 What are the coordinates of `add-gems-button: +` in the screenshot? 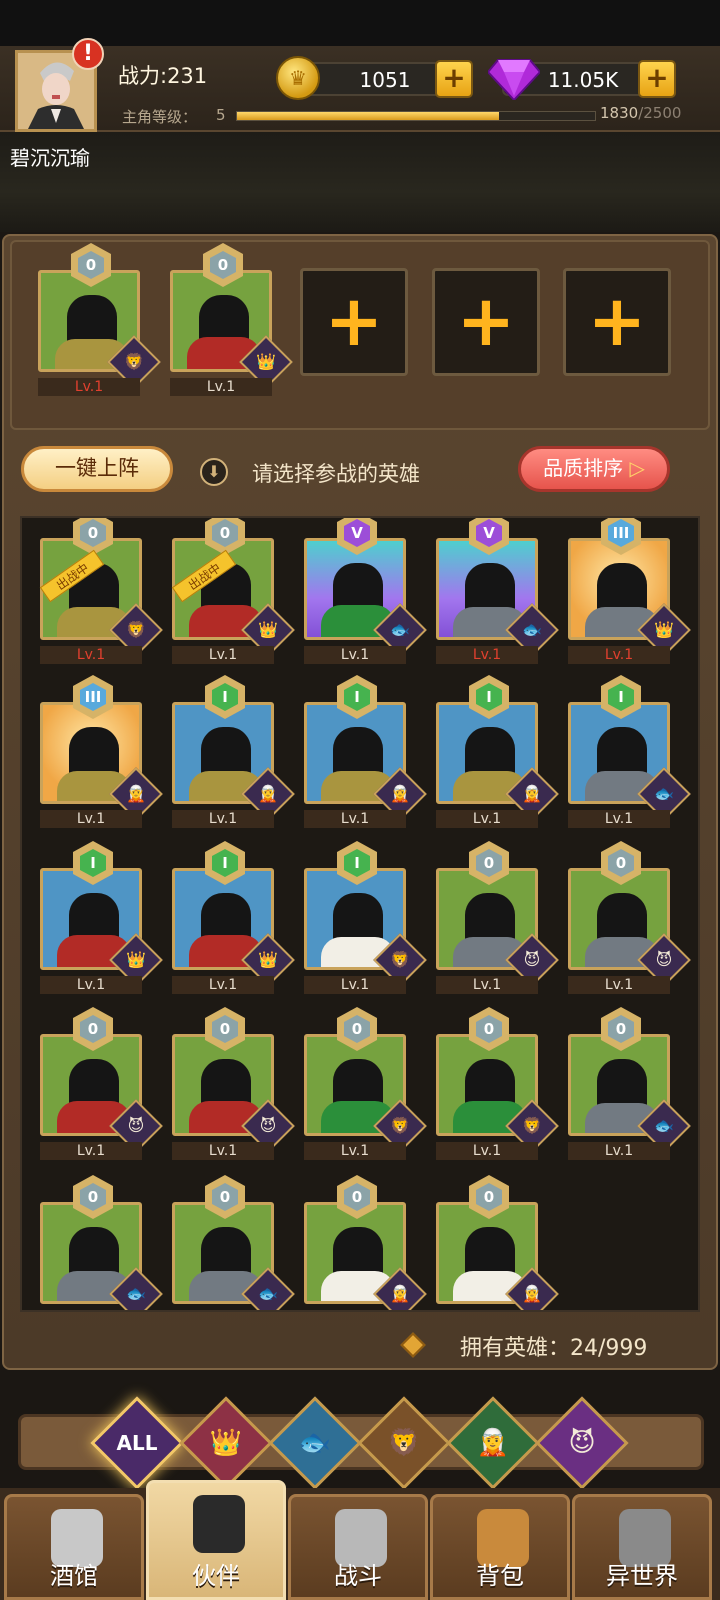 It's located at (657, 79).